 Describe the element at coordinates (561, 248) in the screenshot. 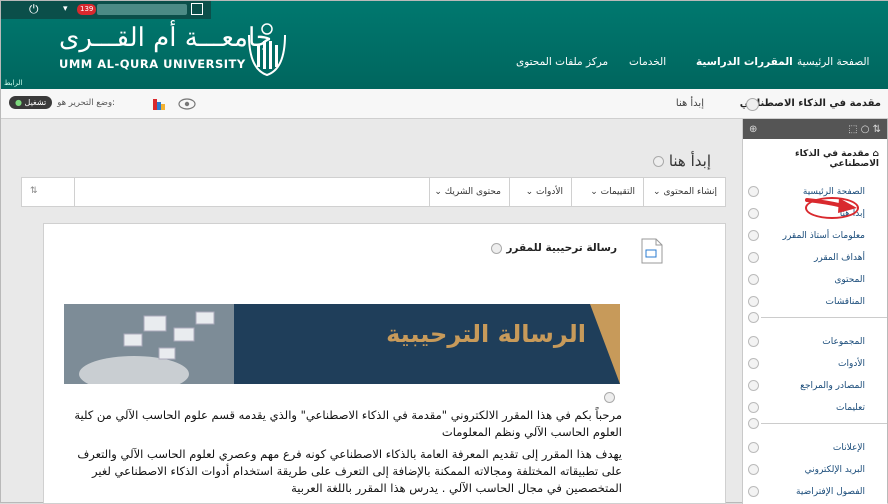

I see `item-title-text: رسالة ترحيبية للمقرر` at that location.